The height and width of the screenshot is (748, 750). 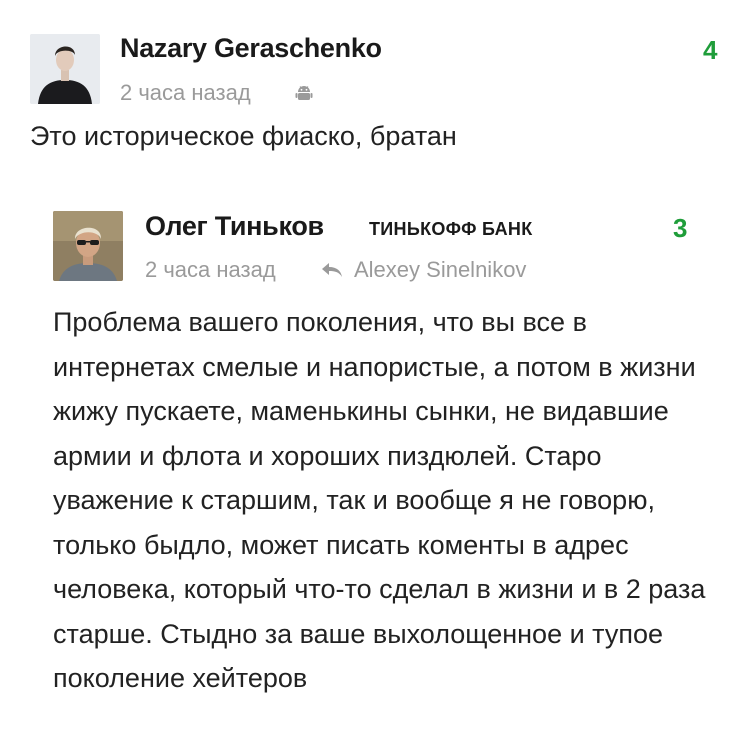 I want to click on reply-to-user: Alexey Sinelnikov, so click(x=440, y=269).